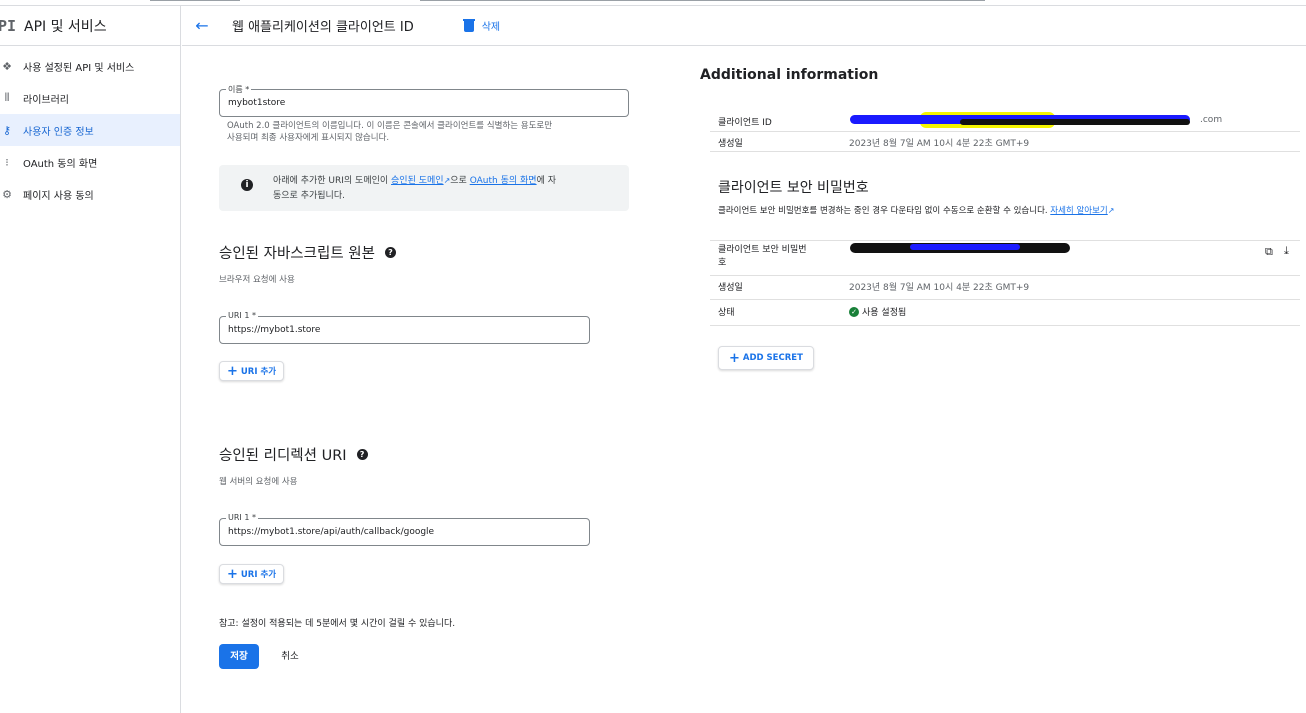 Image resolution: width=1306 pixels, height=713 pixels. I want to click on trash-icon, so click(468, 25).